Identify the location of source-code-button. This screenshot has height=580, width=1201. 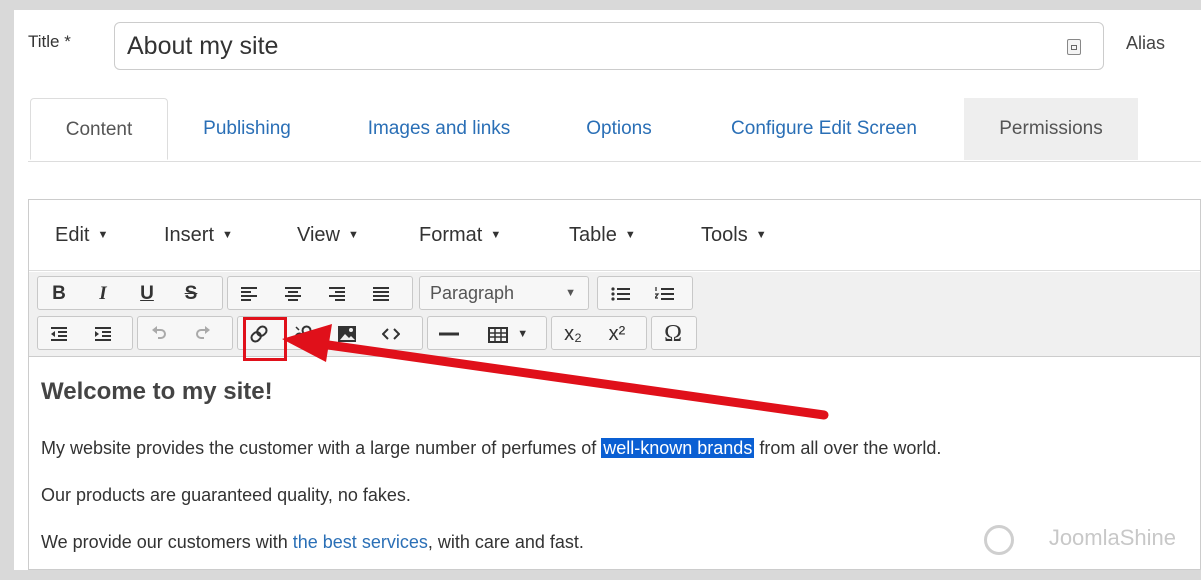
(391, 334).